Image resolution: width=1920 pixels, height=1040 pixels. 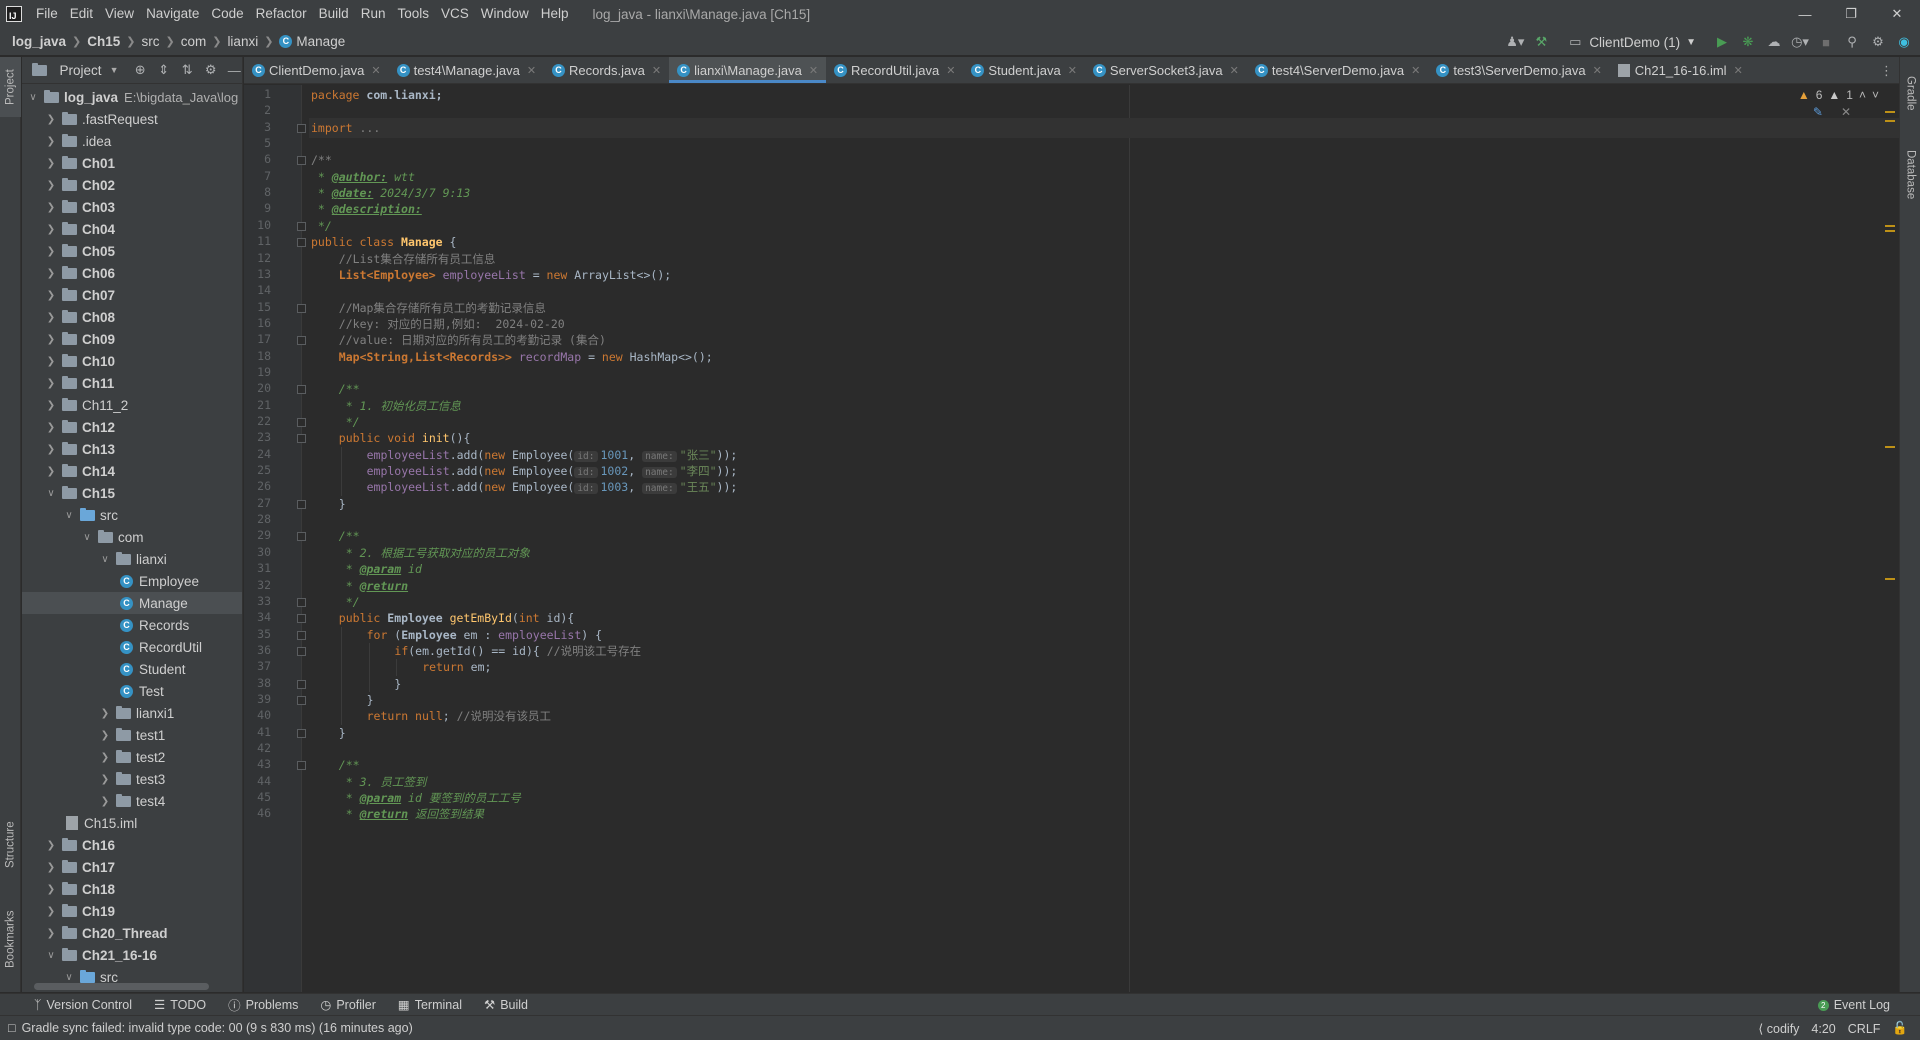 What do you see at coordinates (132, 383) in the screenshot?
I see `tree-item: ❯ Ch11` at bounding box center [132, 383].